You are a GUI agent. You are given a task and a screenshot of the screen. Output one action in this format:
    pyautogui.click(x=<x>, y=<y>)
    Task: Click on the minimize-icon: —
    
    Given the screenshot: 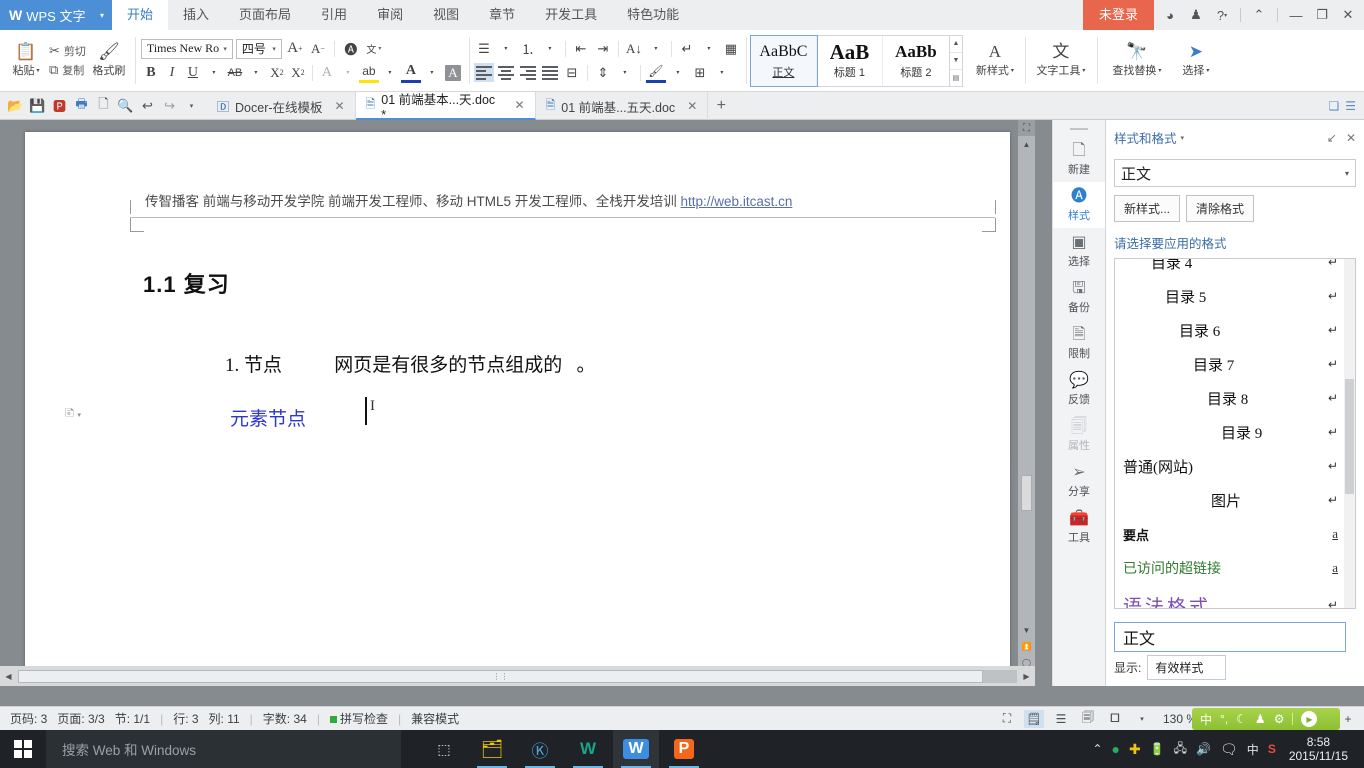 What is the action you would take?
    pyautogui.click(x=1296, y=15)
    